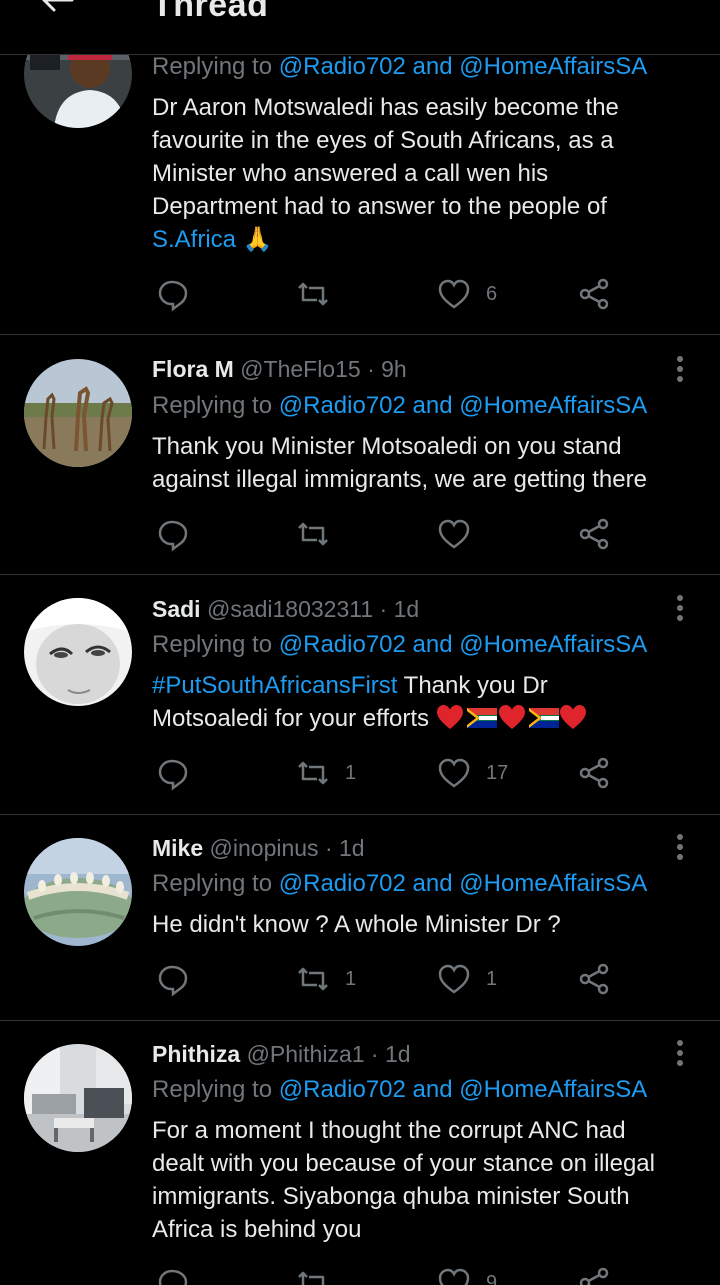 This screenshot has height=1285, width=720. What do you see at coordinates (274, 685) in the screenshot?
I see `hashtag-link: #PutSouthAfricansFirst` at bounding box center [274, 685].